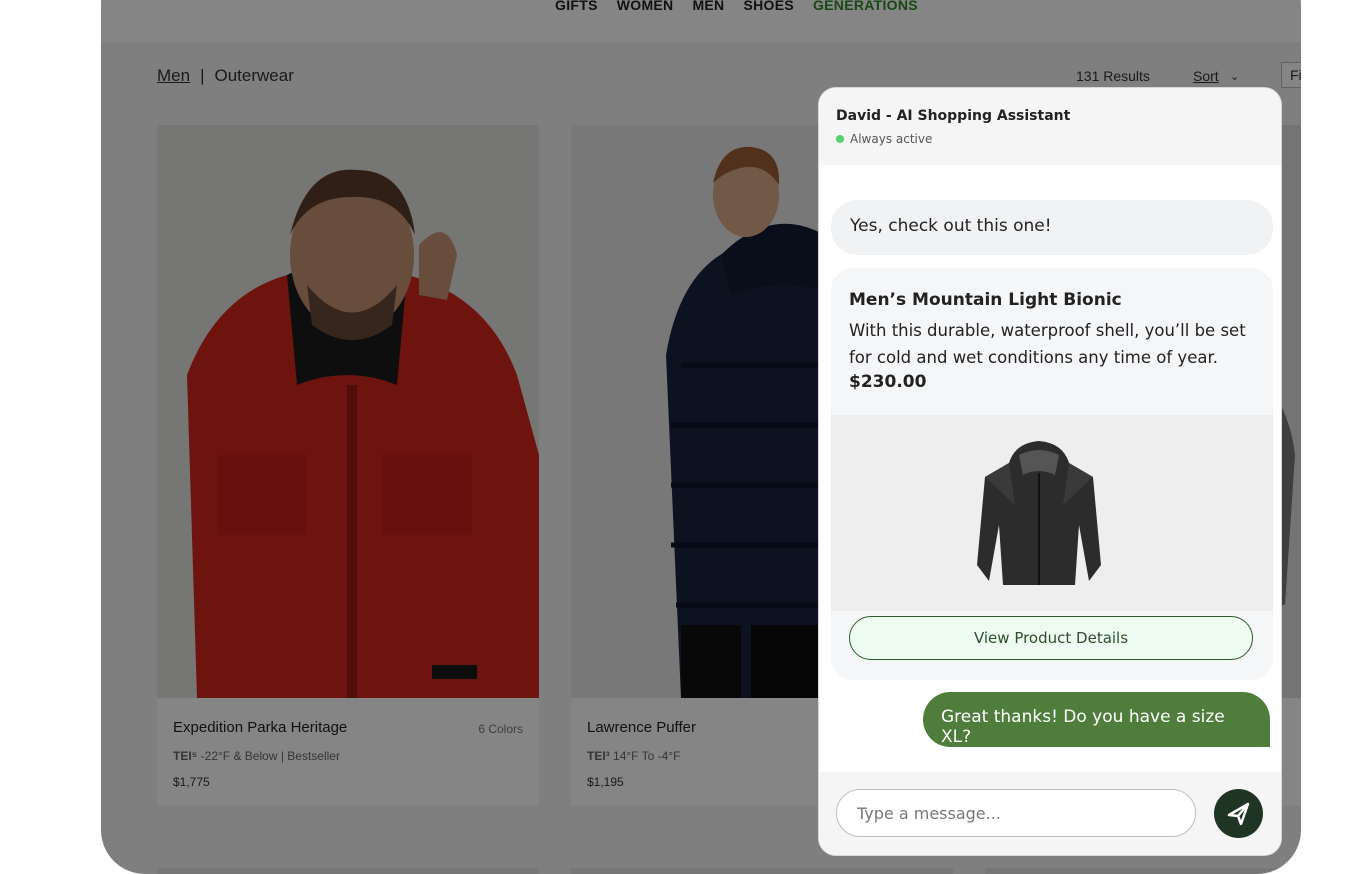 The image size is (1367, 874). I want to click on chat-product-price: $230.00, so click(888, 382).